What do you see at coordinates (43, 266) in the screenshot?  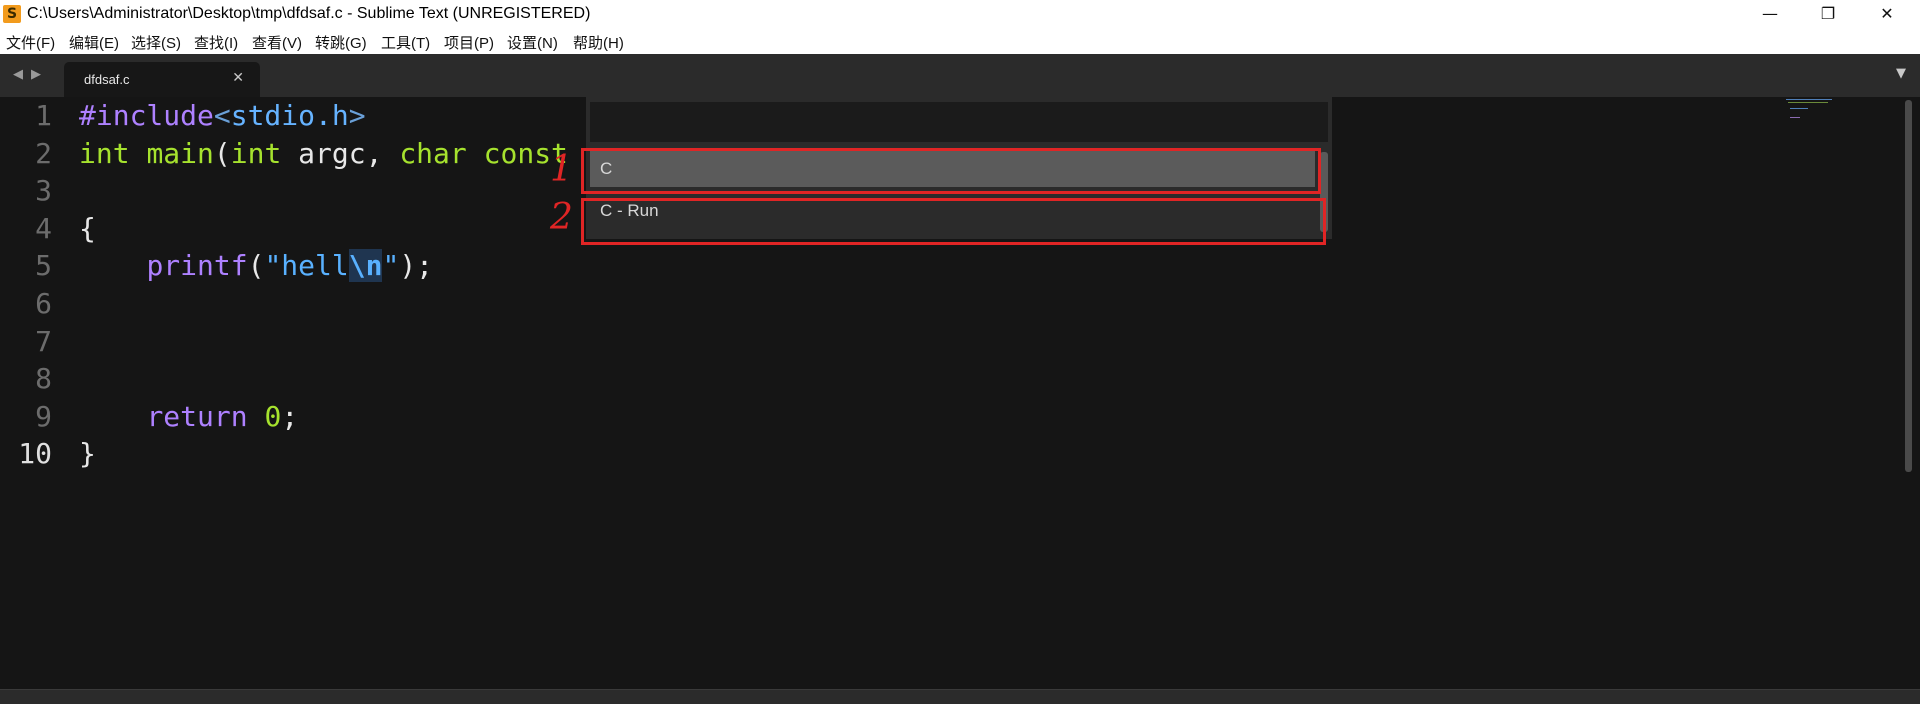 I see `line-number: 5` at bounding box center [43, 266].